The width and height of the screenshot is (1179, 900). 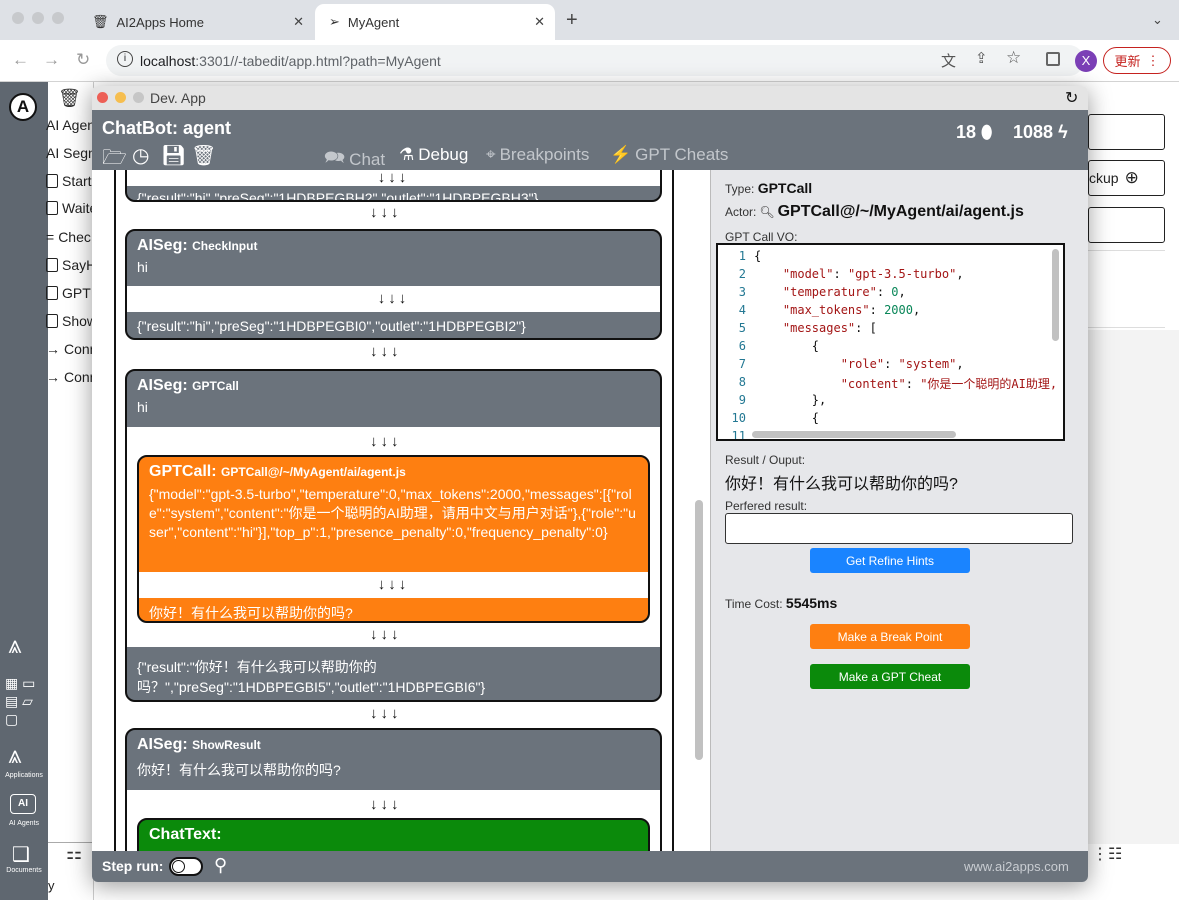 I want to click on rail-label-applications: Applications, so click(x=24, y=775).